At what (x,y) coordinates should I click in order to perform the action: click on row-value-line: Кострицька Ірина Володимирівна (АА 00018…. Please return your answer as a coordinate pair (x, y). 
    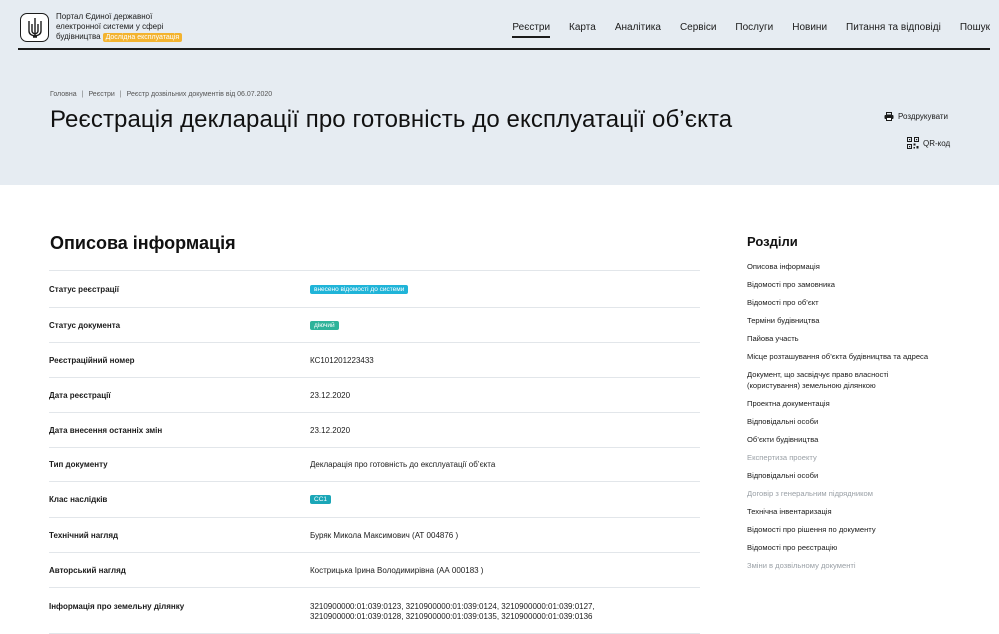
    Looking at the image, I should click on (397, 570).